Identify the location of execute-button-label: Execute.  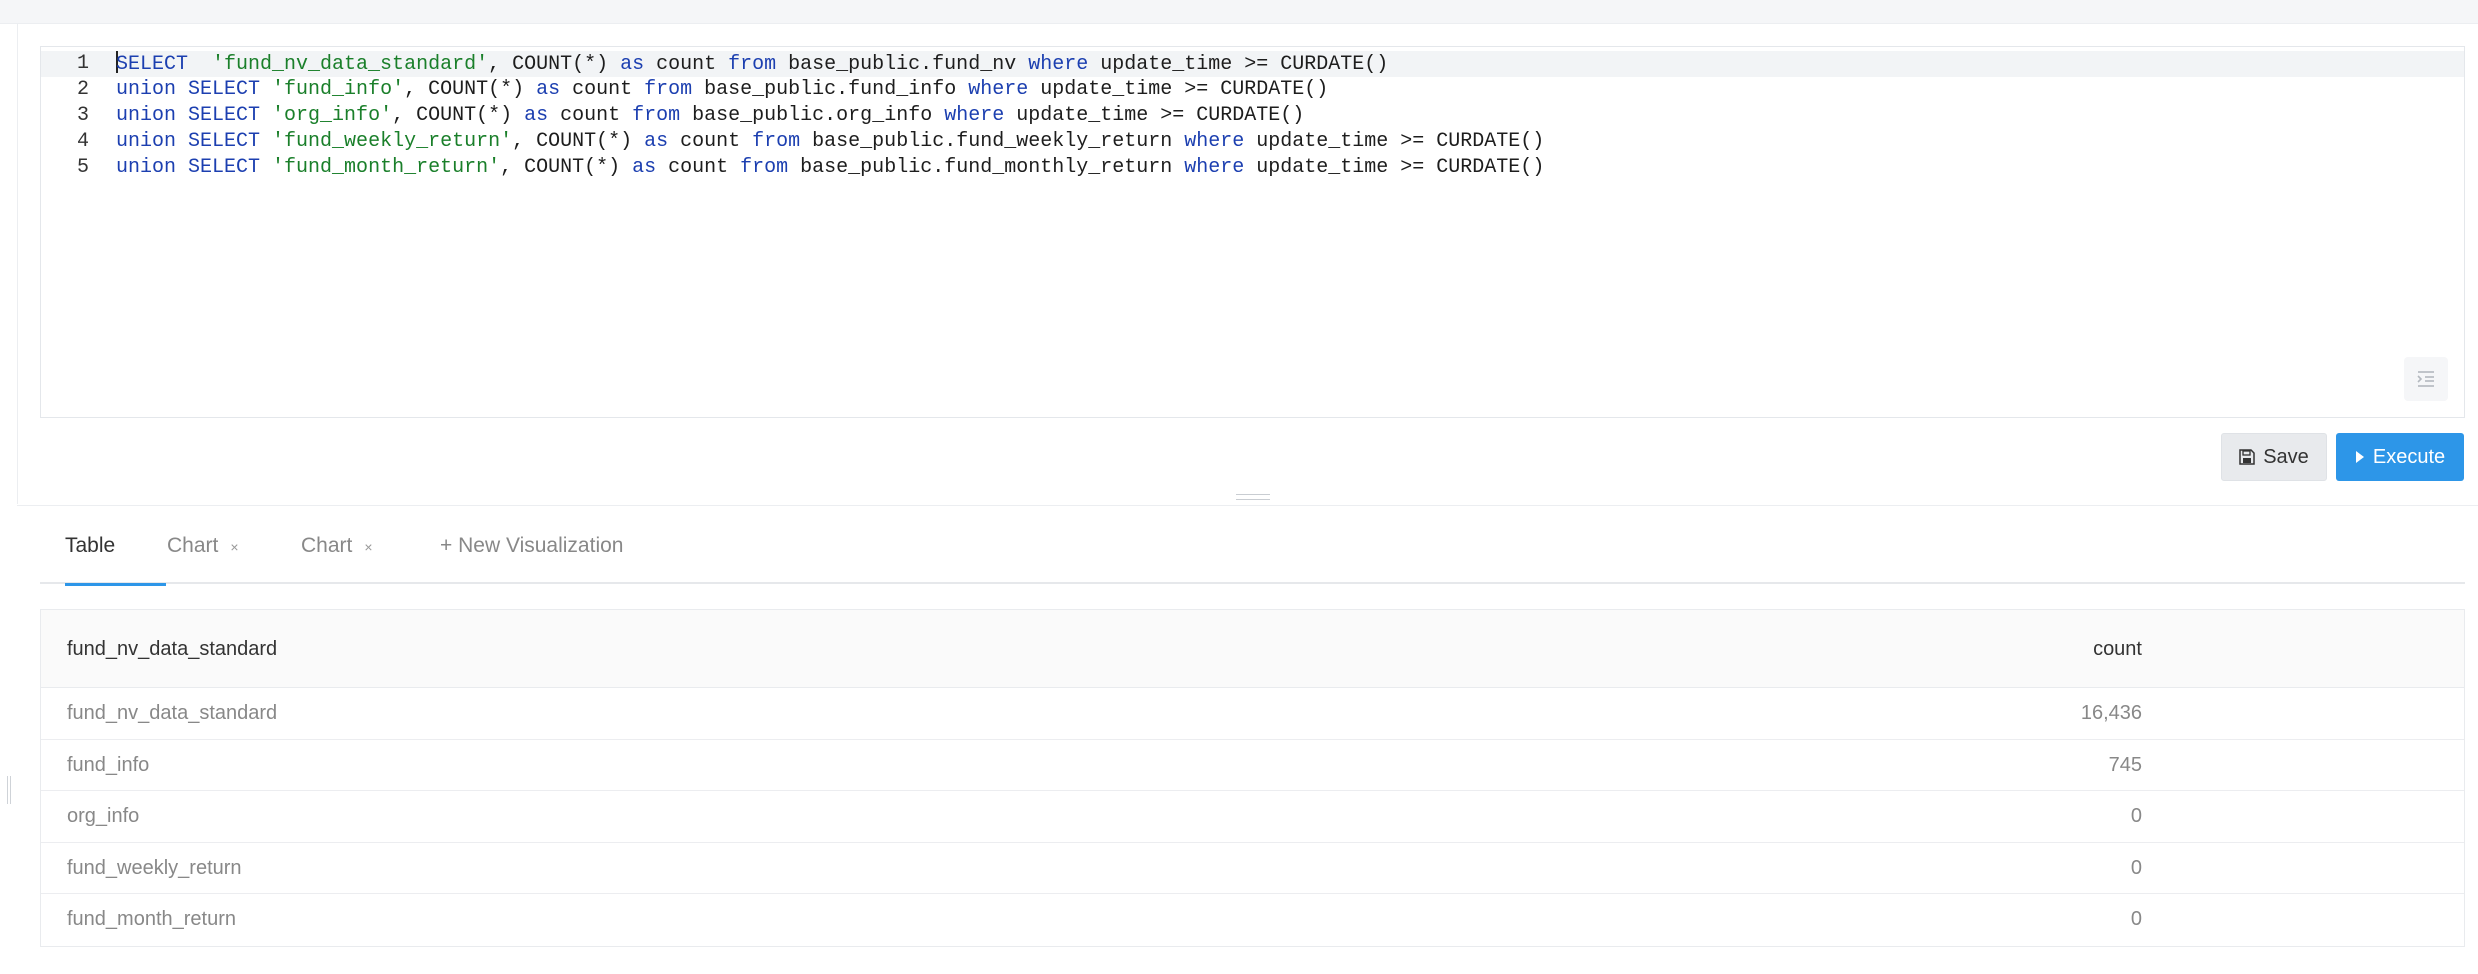
(2409, 456).